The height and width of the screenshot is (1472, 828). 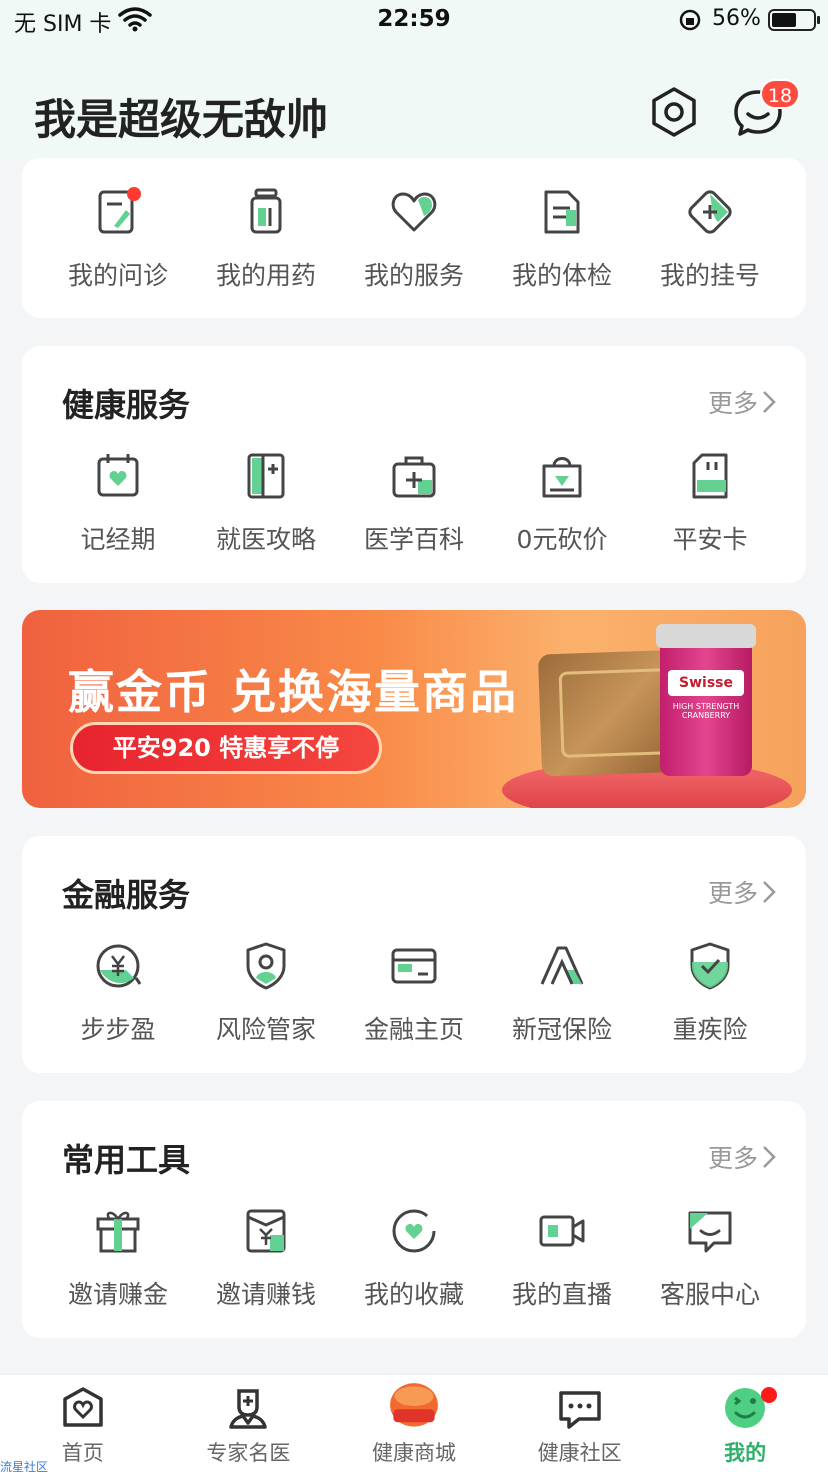 What do you see at coordinates (266, 966) in the screenshot?
I see `shield-user-icon` at bounding box center [266, 966].